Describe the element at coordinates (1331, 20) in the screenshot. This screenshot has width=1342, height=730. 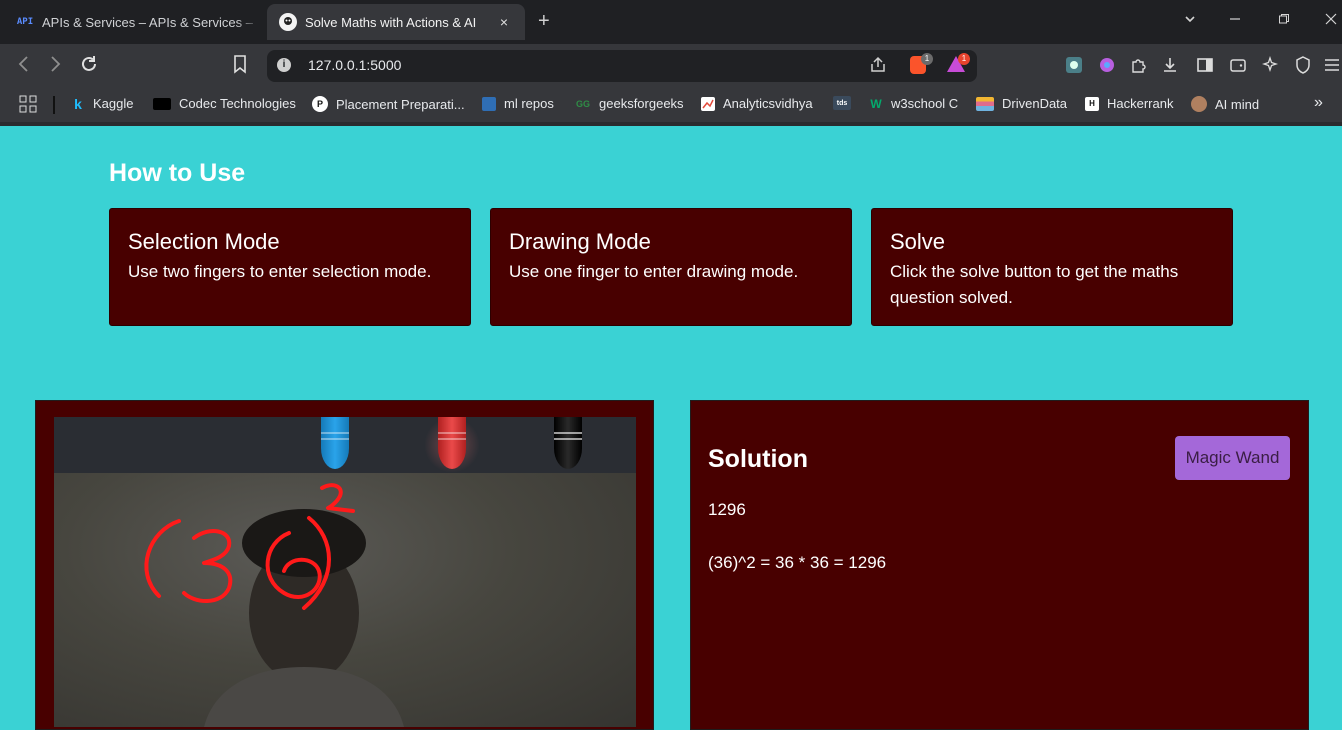
I see `close-window-icon` at that location.